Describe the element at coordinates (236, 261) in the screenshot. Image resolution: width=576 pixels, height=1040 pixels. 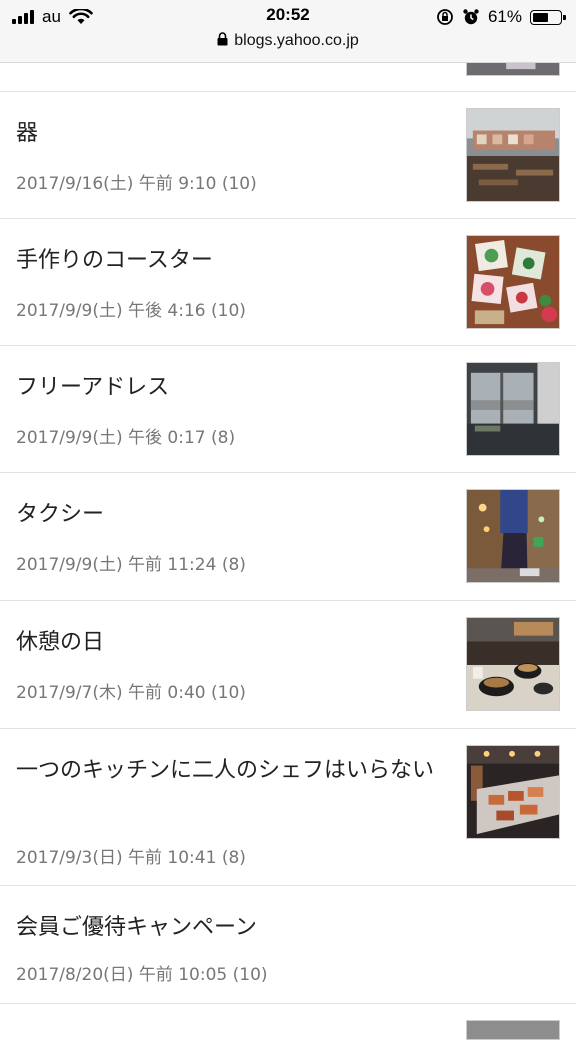
I see `post-title: 手作りのコースター` at that location.